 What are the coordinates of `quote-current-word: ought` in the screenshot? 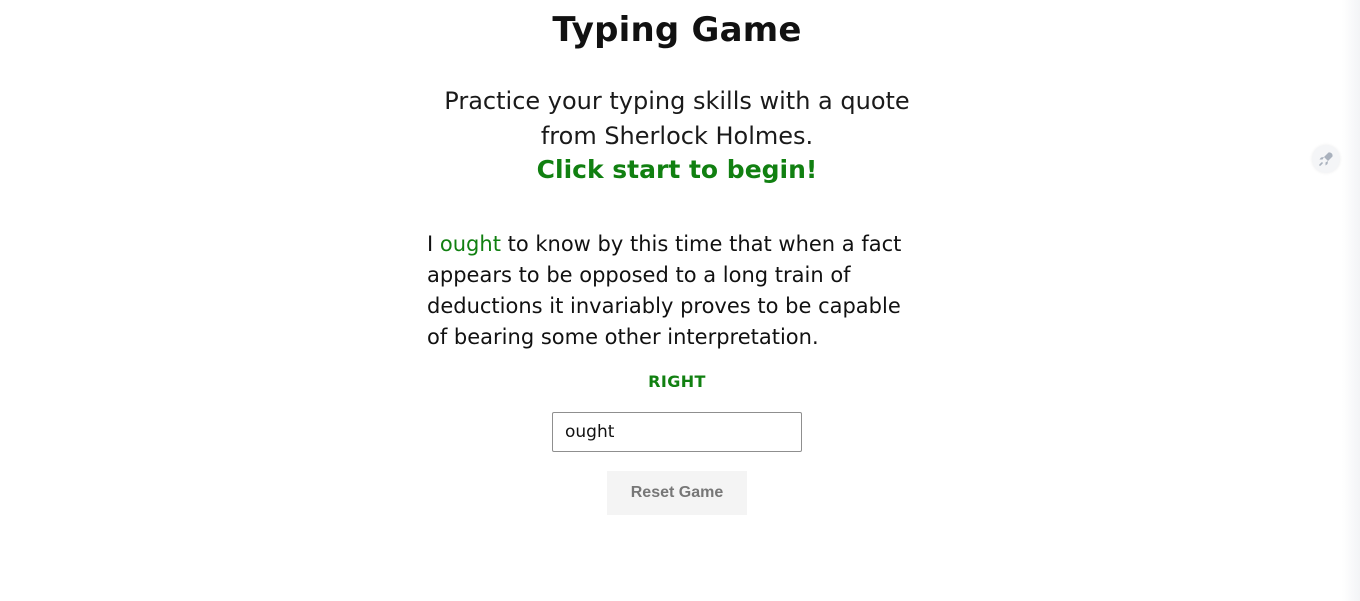 It's located at (470, 244).